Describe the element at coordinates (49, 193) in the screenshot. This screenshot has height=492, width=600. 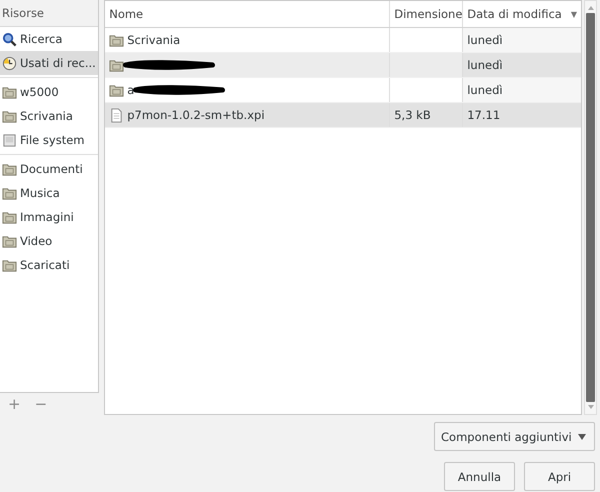
I see `sidebar-item: Musica` at that location.